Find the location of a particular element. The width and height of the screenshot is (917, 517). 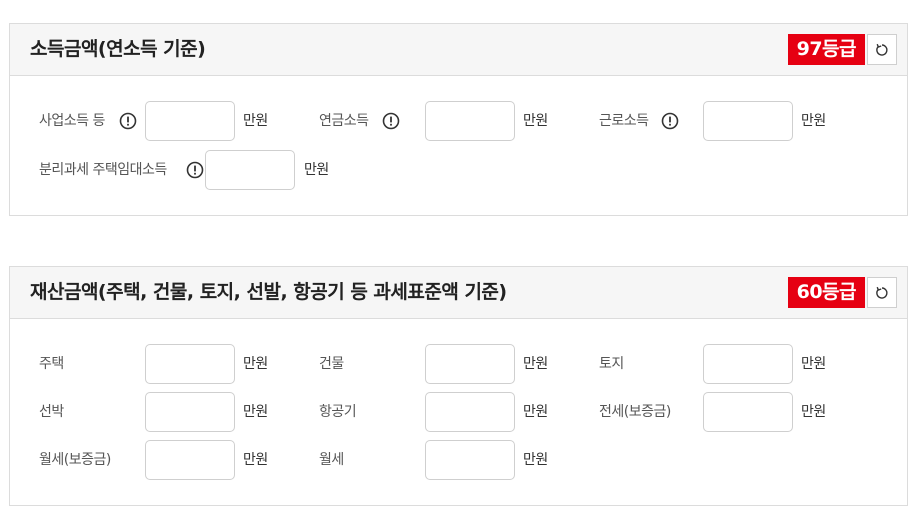

field-earned-income: 근로소득 만원 is located at coordinates (749, 121).